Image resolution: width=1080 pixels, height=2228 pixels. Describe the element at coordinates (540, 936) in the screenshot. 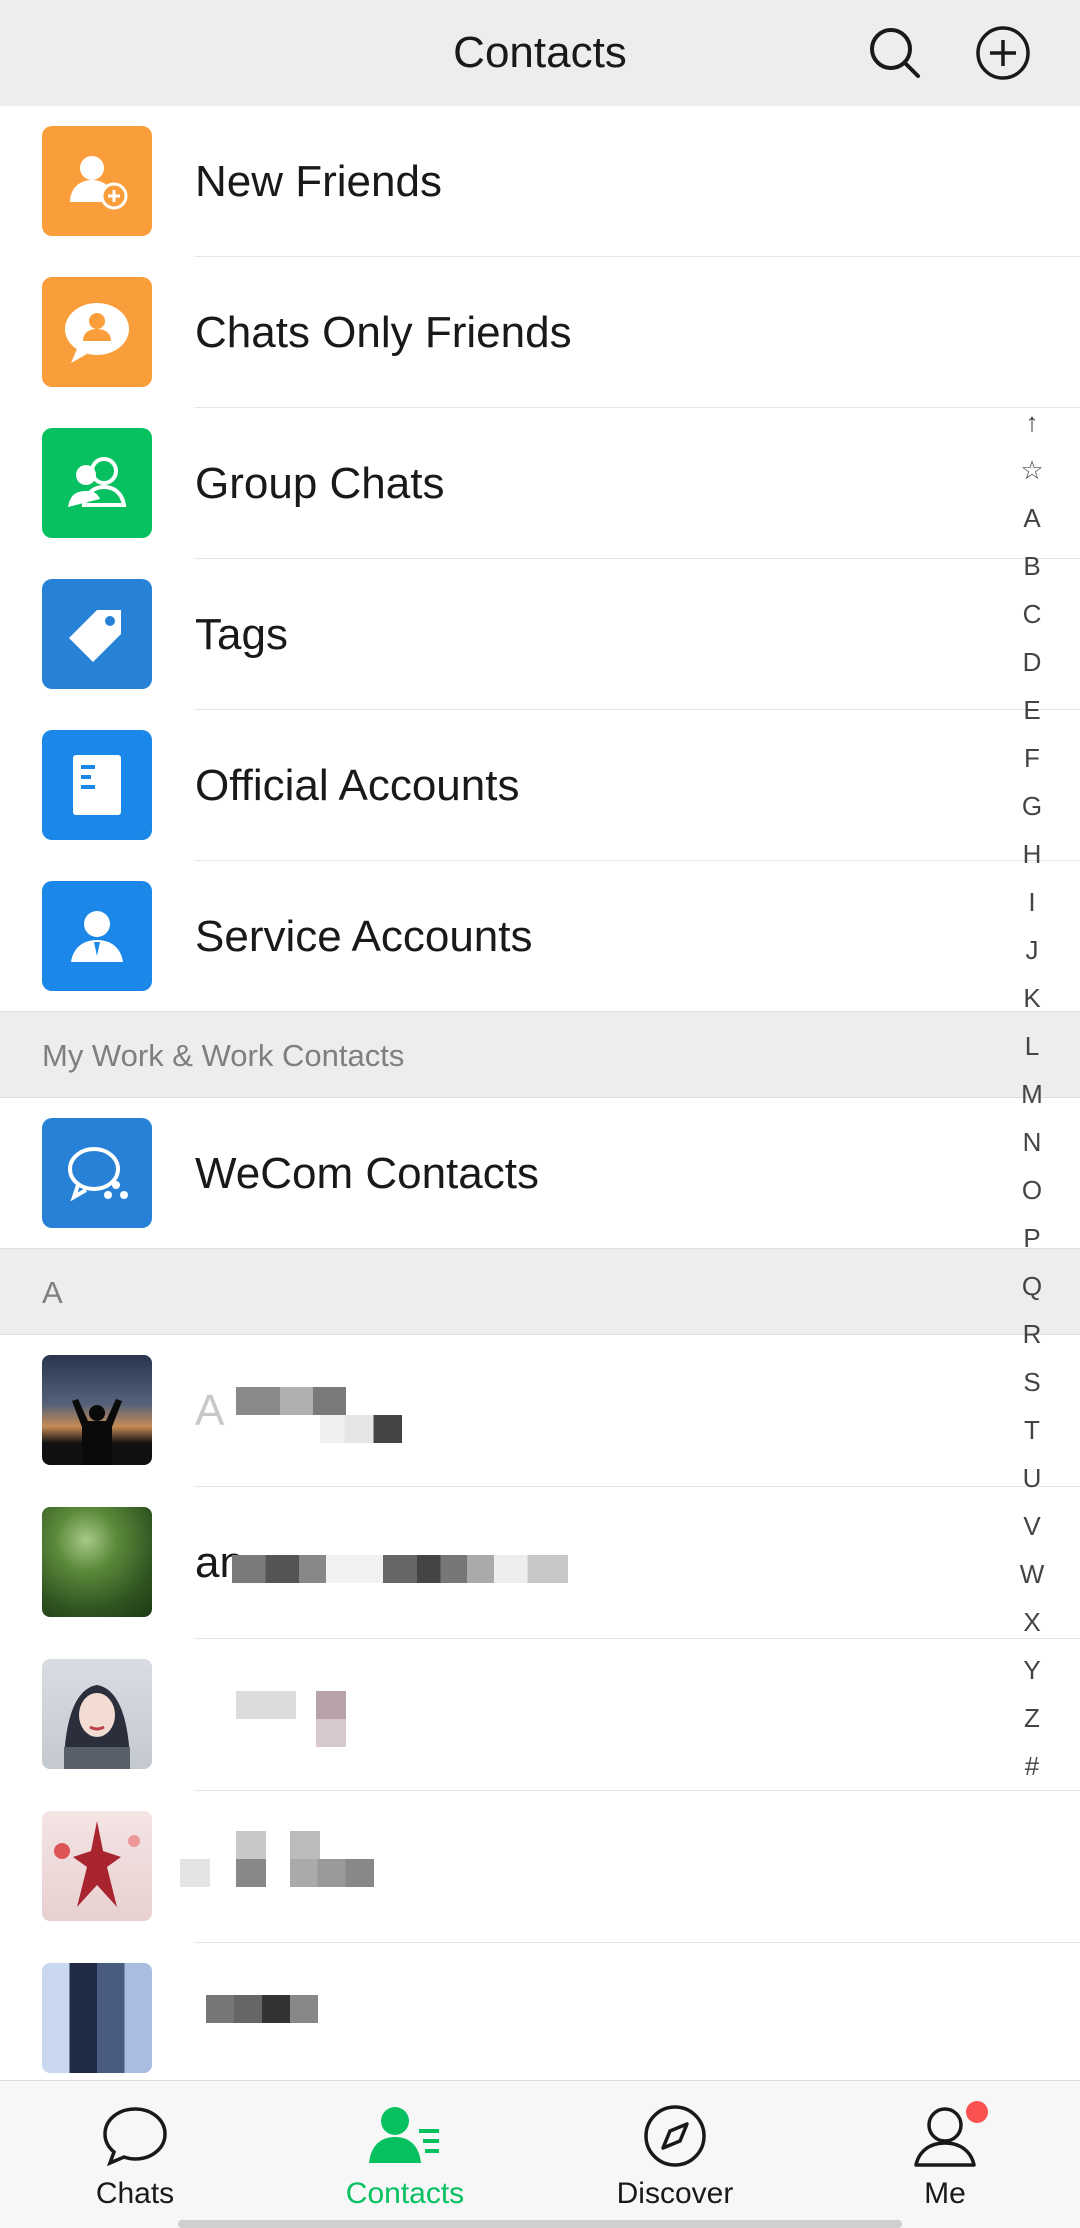

I see `service-accounts-row: Service Accounts` at that location.